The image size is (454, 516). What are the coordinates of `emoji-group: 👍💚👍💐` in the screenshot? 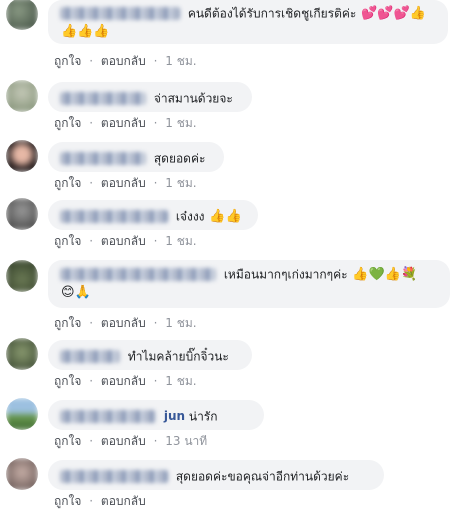 It's located at (385, 274).